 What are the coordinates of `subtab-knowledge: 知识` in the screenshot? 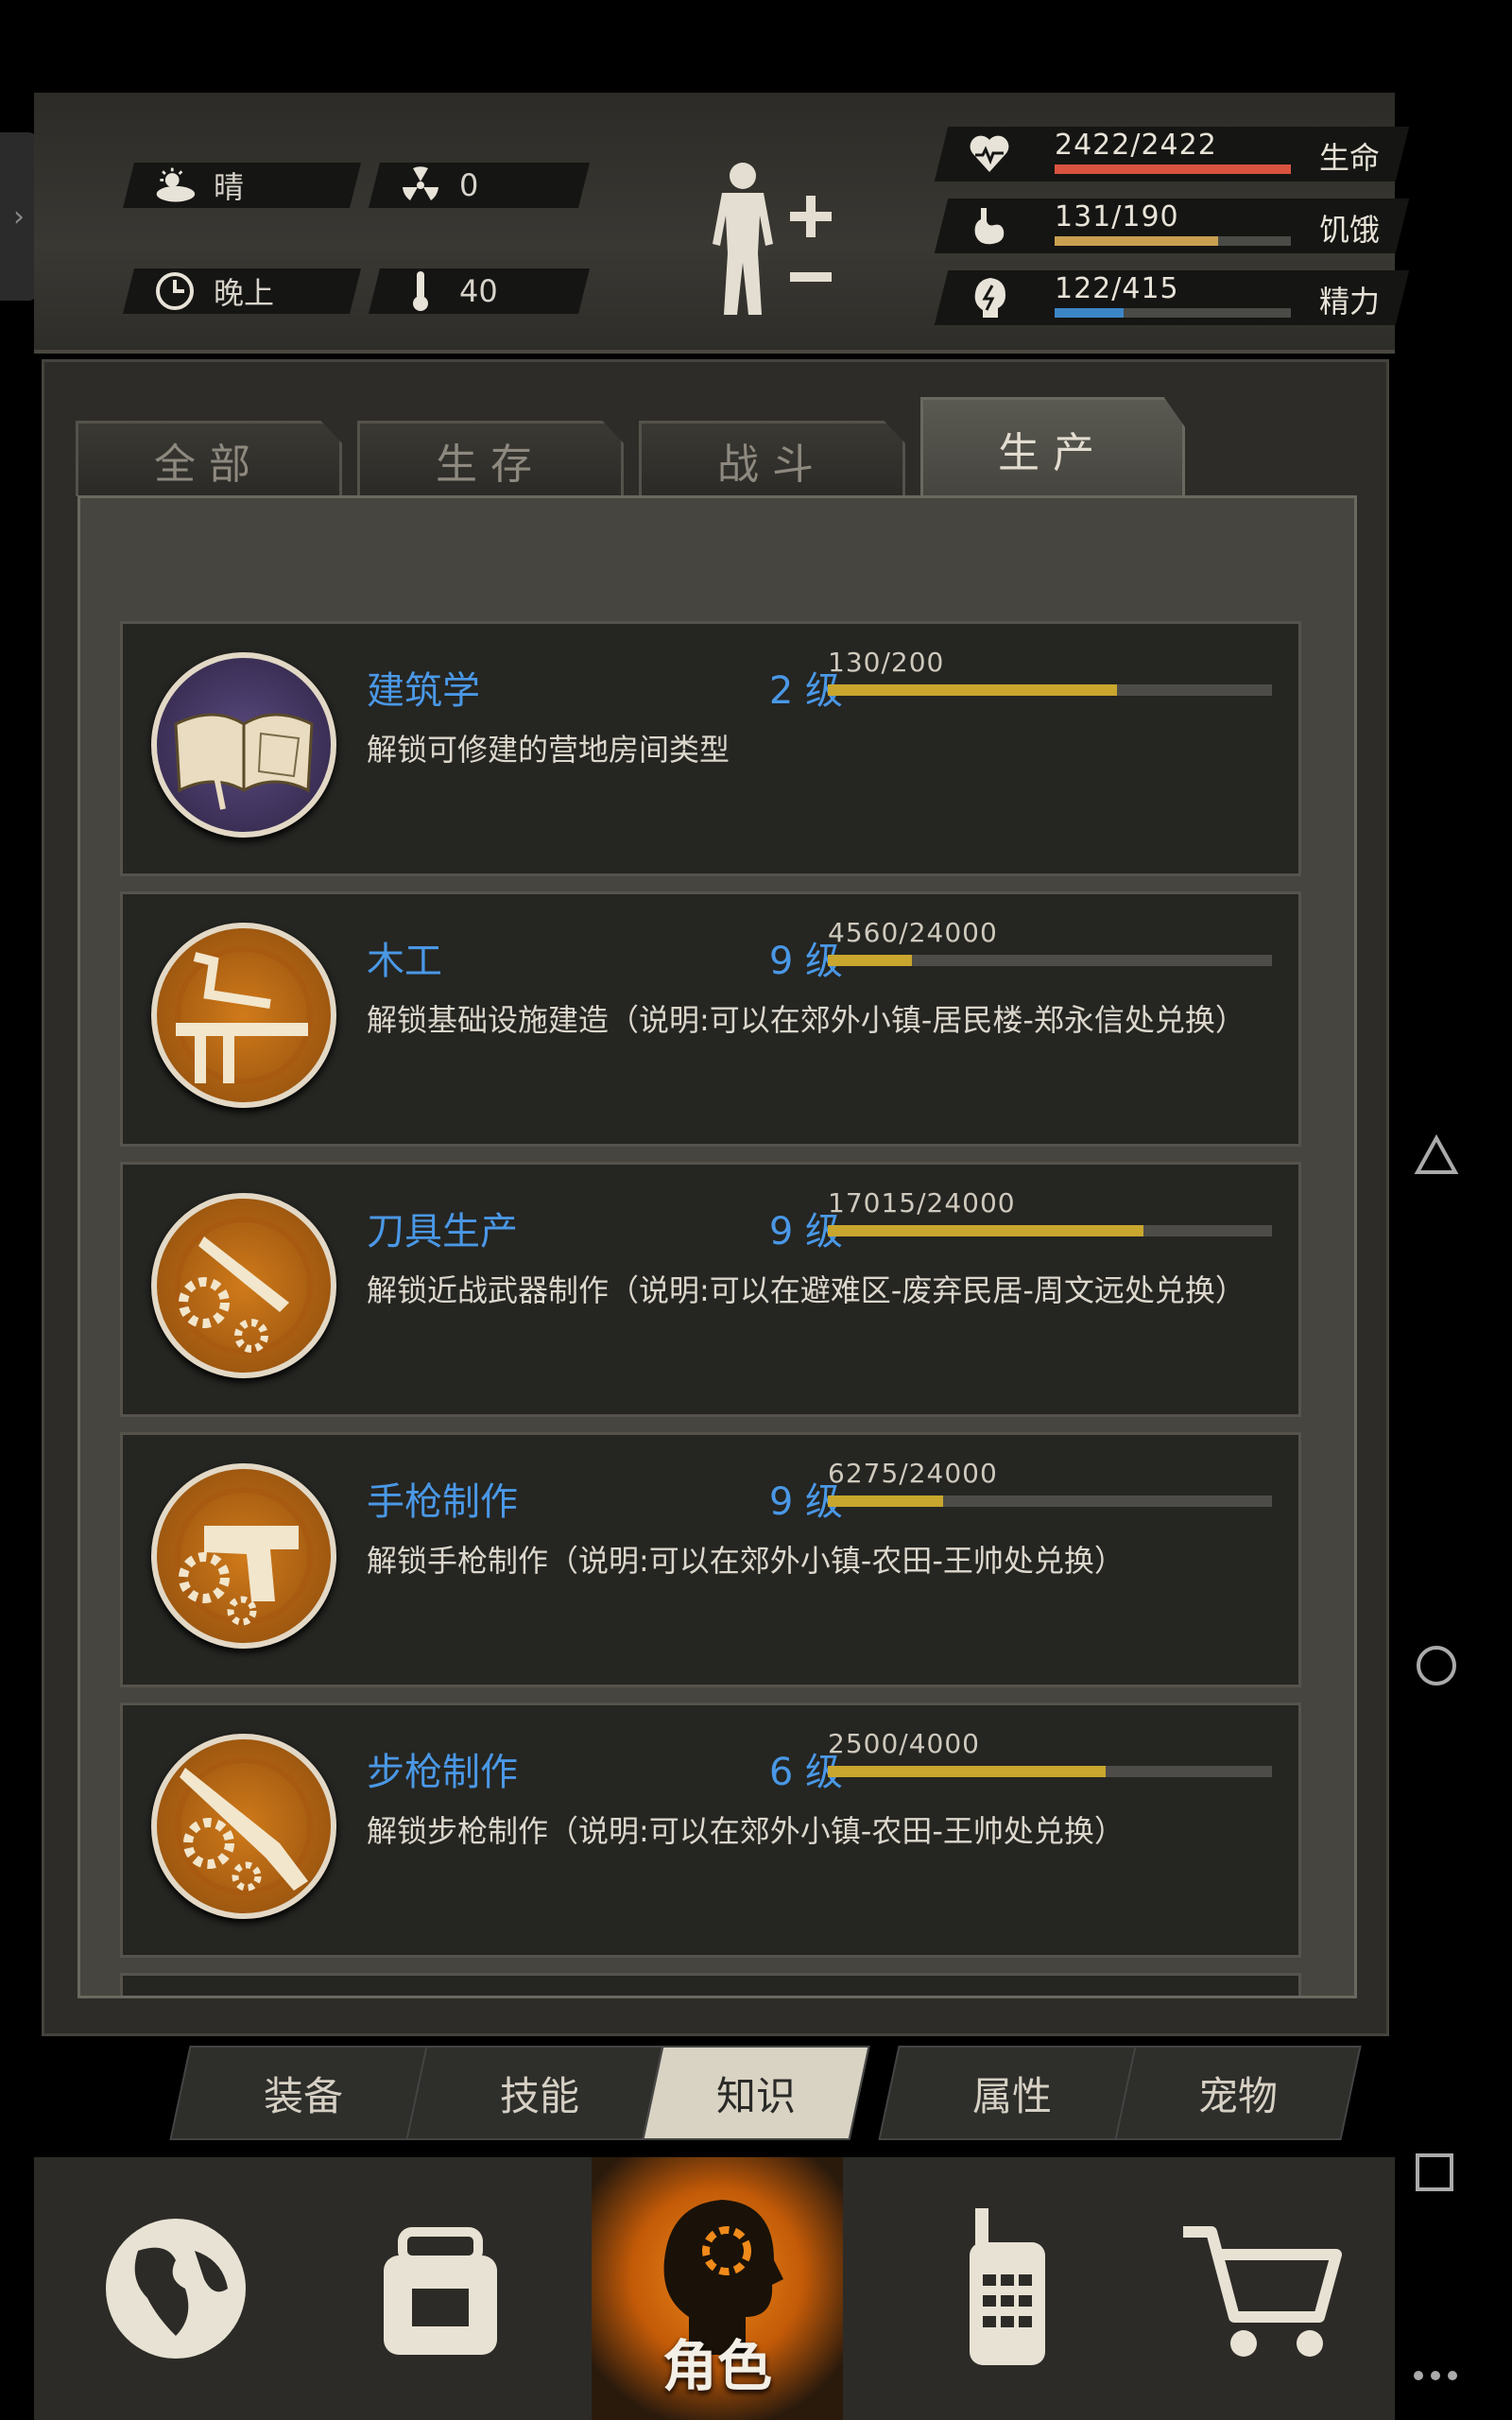 It's located at (756, 2093).